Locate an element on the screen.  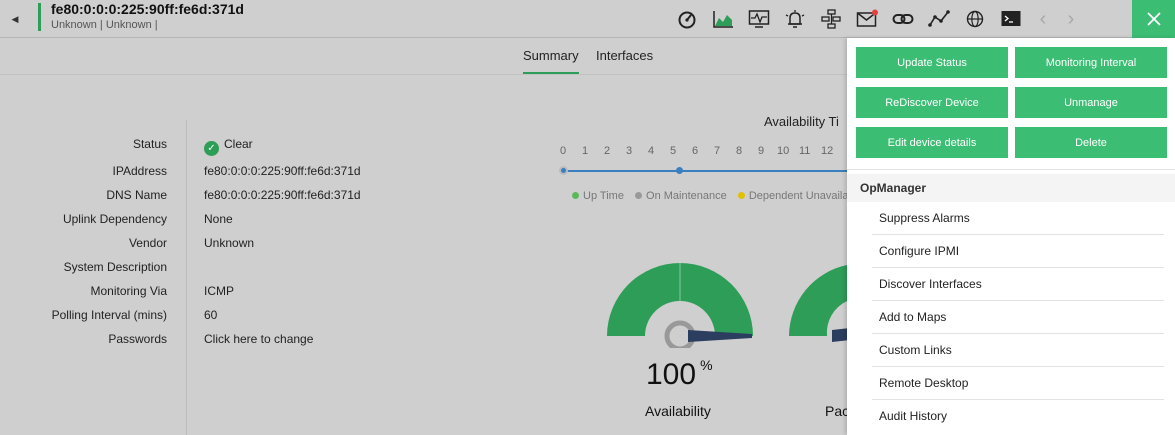
menu-item-discover-interfaces: Discover Interfaces is located at coordinates (1018, 284).